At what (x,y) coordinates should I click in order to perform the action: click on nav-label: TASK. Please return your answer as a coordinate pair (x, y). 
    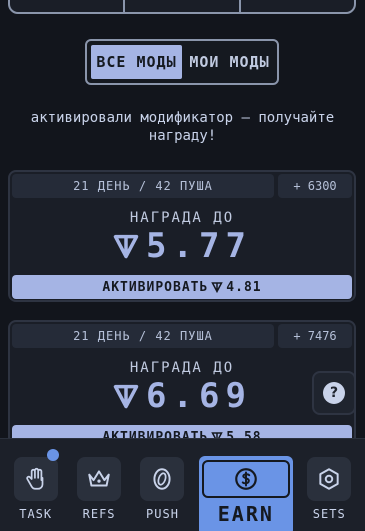
    Looking at the image, I should click on (36, 514).